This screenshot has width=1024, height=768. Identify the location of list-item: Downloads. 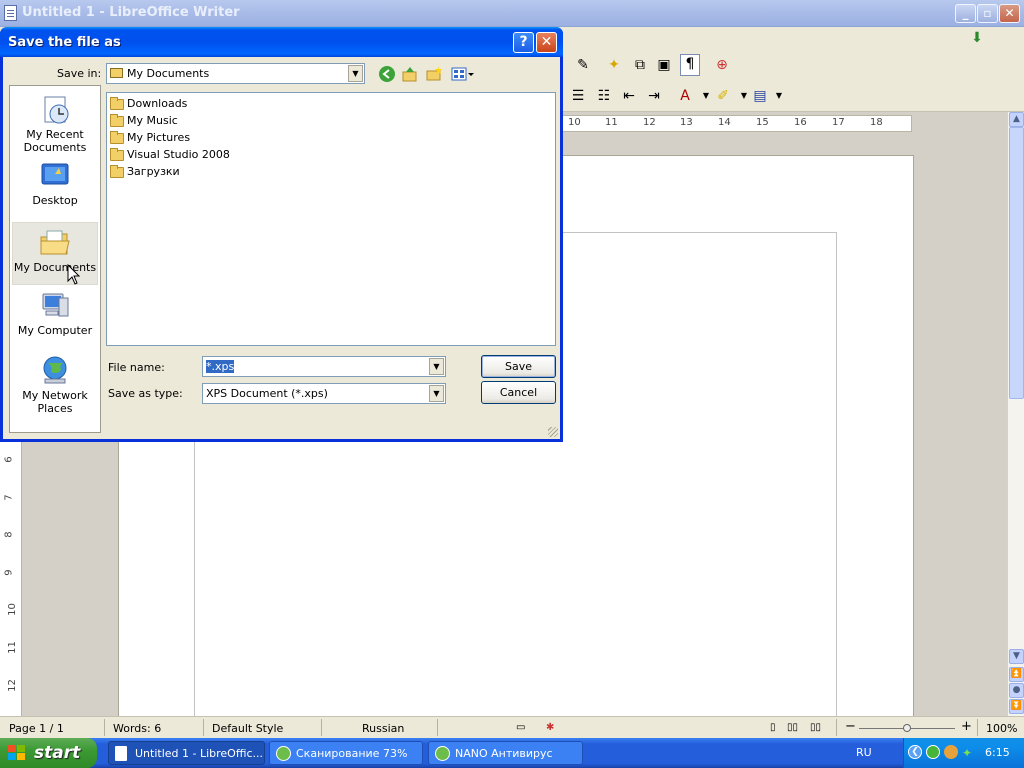
(148, 104).